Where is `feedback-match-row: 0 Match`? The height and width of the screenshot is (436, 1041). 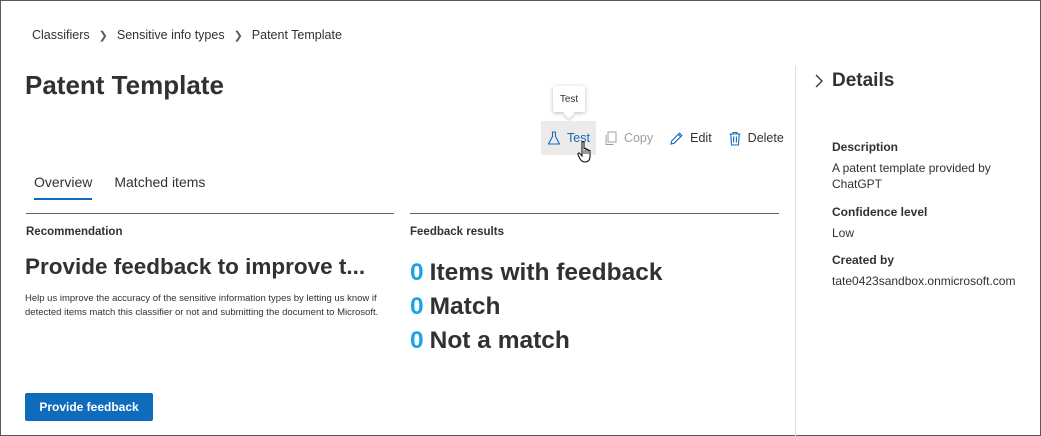 feedback-match-row: 0 Match is located at coordinates (455, 307).